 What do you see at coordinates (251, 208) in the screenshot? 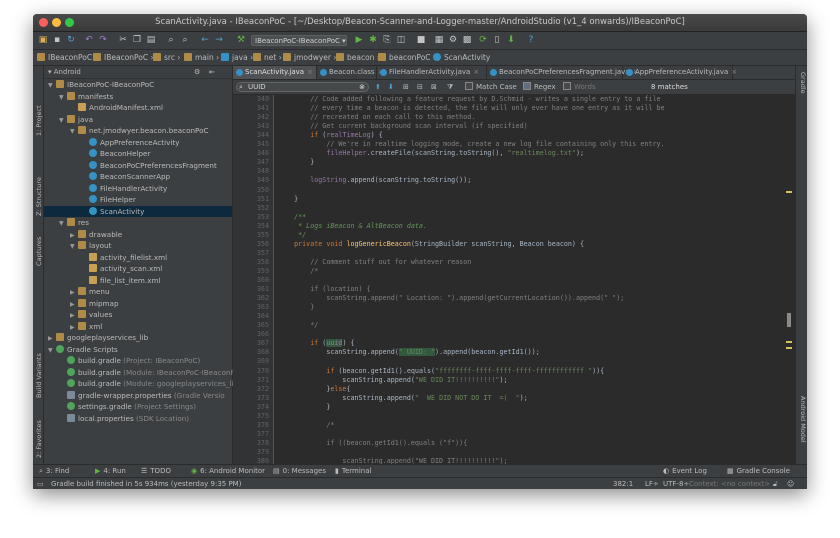
I see `line-number: 352` at bounding box center [251, 208].